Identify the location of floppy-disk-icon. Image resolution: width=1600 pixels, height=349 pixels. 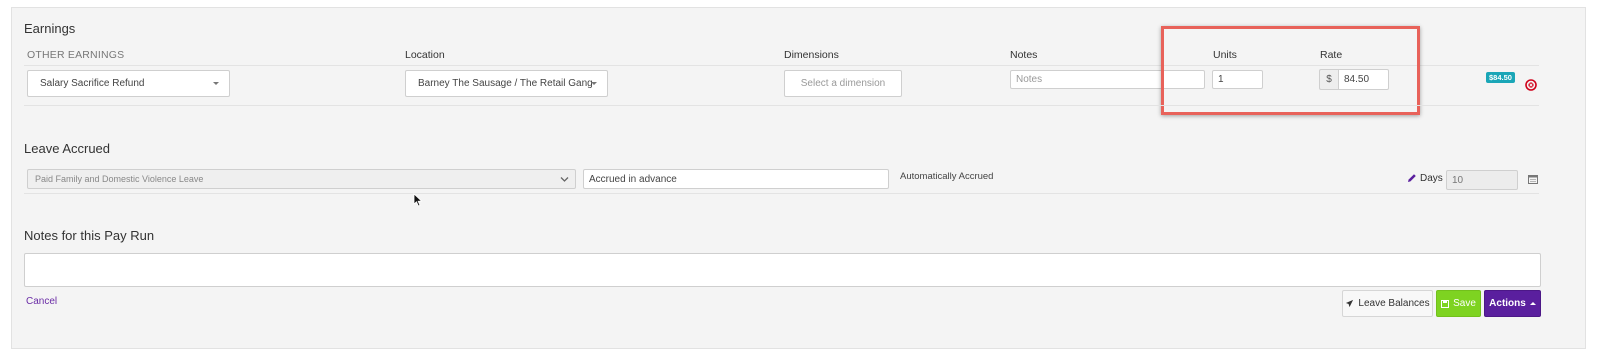
(1445, 303).